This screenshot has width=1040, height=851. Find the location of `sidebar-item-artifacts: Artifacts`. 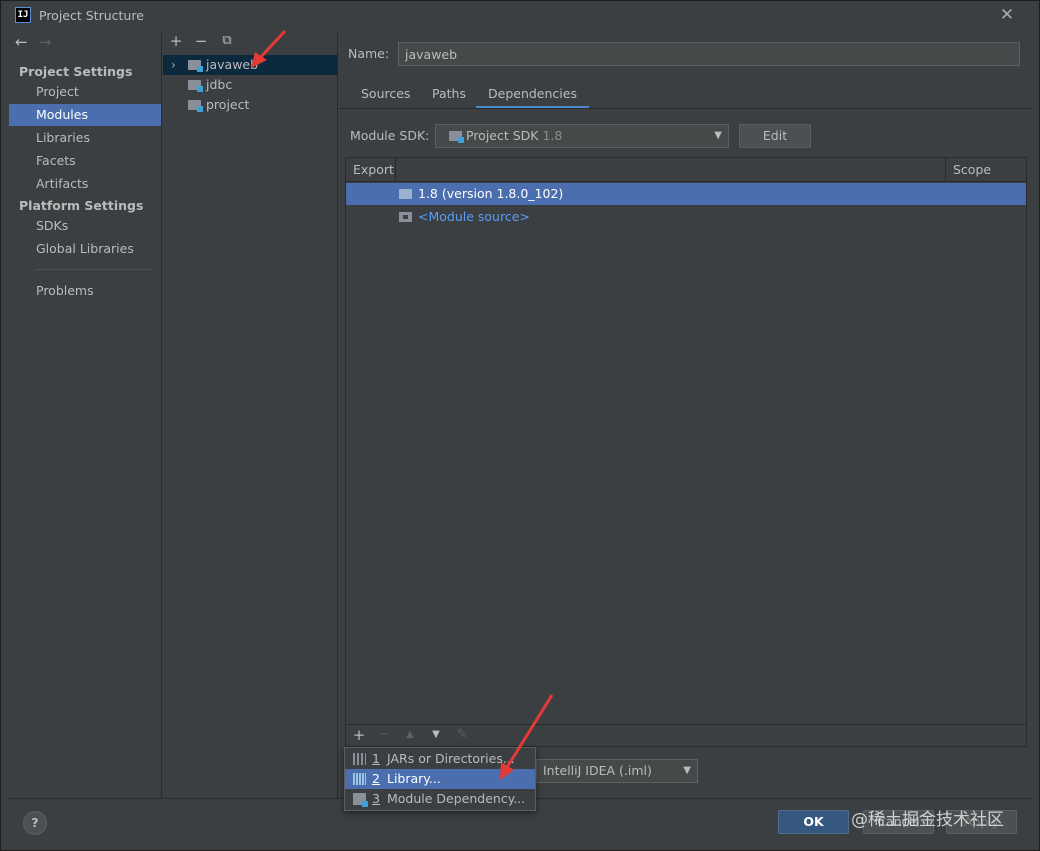

sidebar-item-artifacts: Artifacts is located at coordinates (85, 184).